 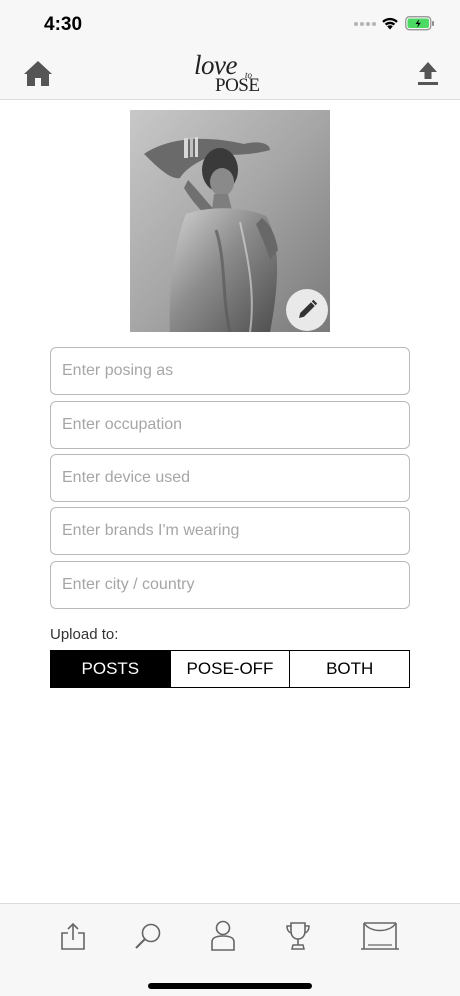 What do you see at coordinates (111, 669) in the screenshot?
I see `upload-posts-option: POSTS` at bounding box center [111, 669].